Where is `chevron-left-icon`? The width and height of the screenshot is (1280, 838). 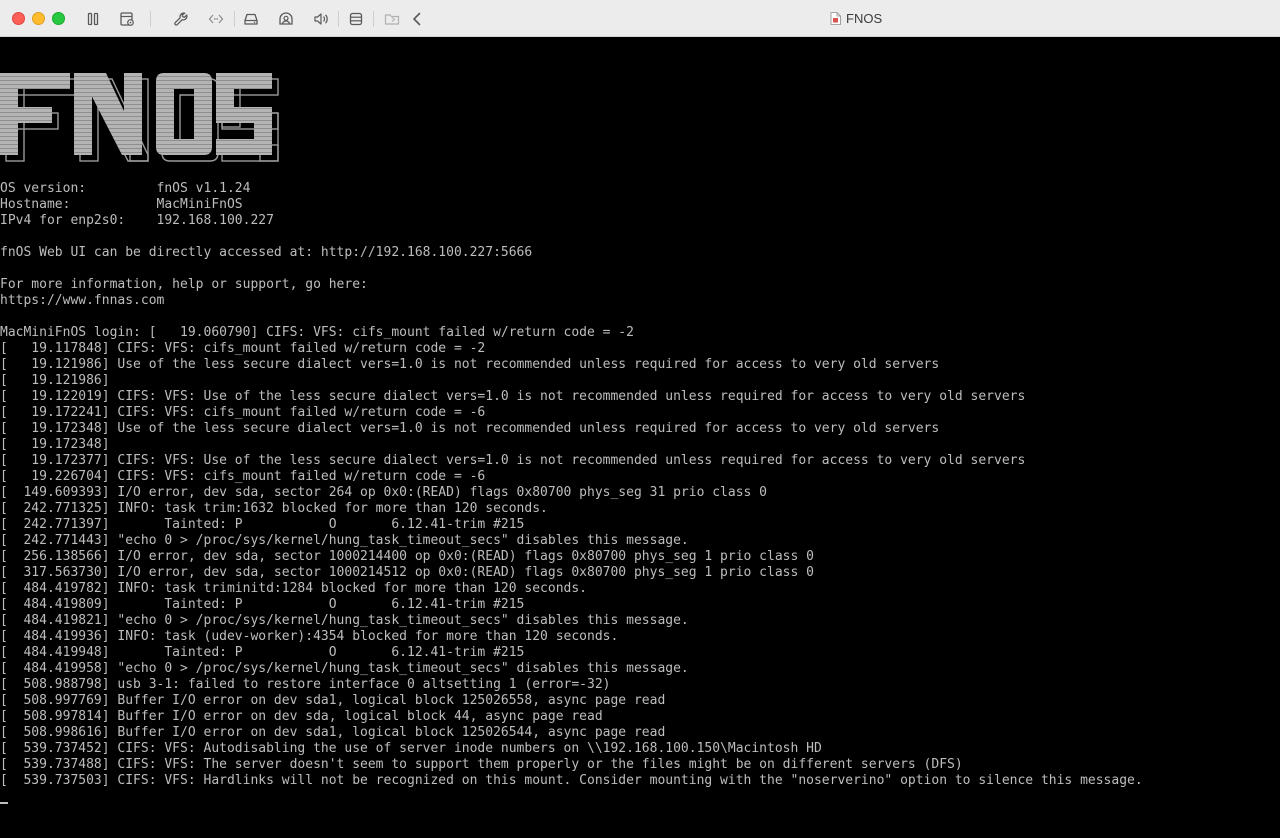
chevron-left-icon is located at coordinates (417, 19).